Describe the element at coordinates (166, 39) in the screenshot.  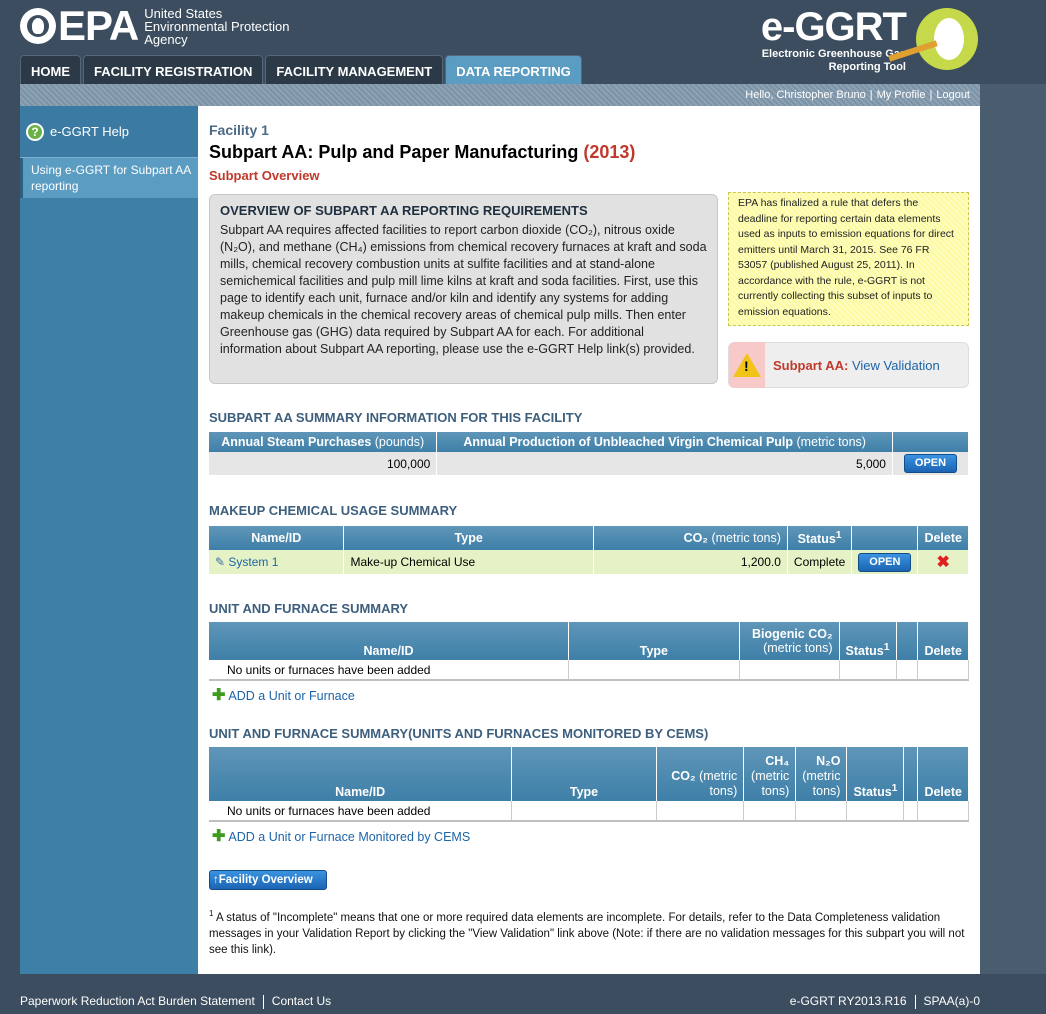
I see `agency-line-3: Agency` at that location.